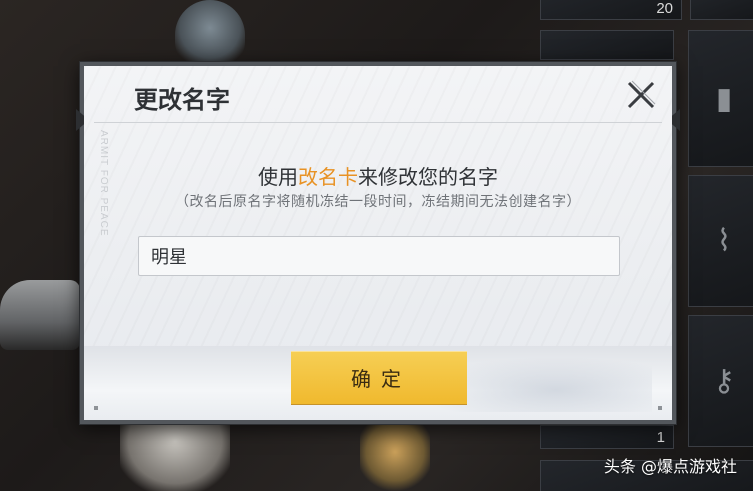 Image resolution: width=753 pixels, height=491 pixels. Describe the element at coordinates (428, 177) in the screenshot. I see `instruction-suffix: 来修改您的名字` at that location.